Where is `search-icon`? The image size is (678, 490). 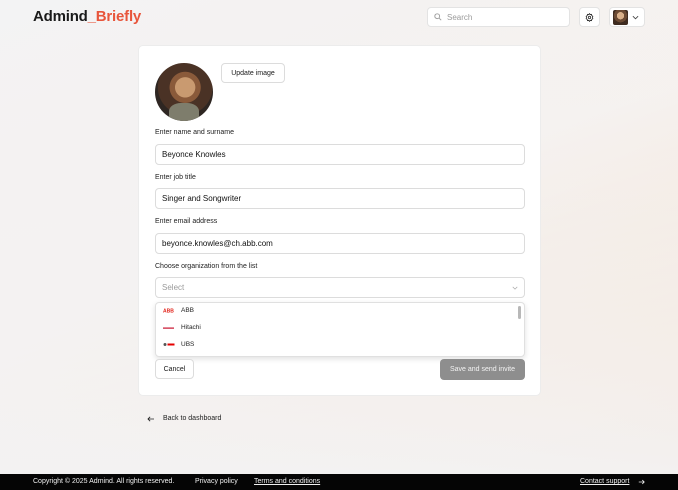
search-icon is located at coordinates (438, 17).